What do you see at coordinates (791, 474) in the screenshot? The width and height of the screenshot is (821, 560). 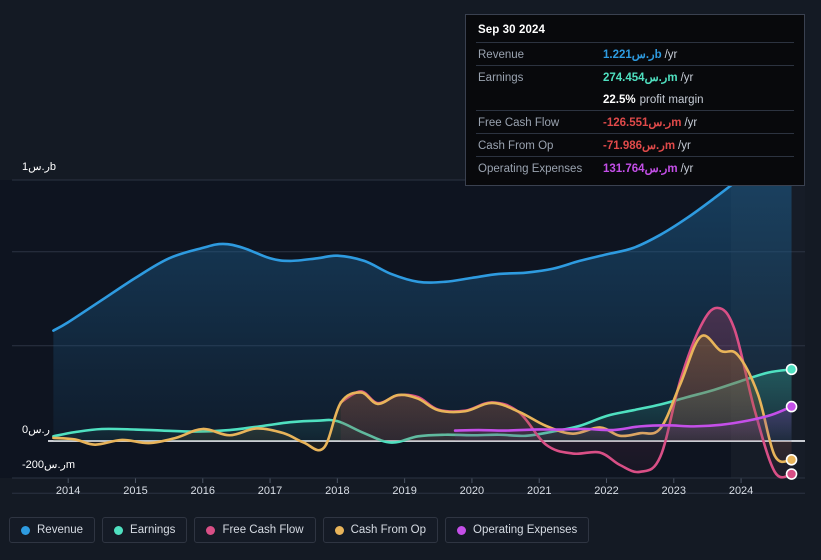 I see `endpoint-marker-free-cash-flow` at bounding box center [791, 474].